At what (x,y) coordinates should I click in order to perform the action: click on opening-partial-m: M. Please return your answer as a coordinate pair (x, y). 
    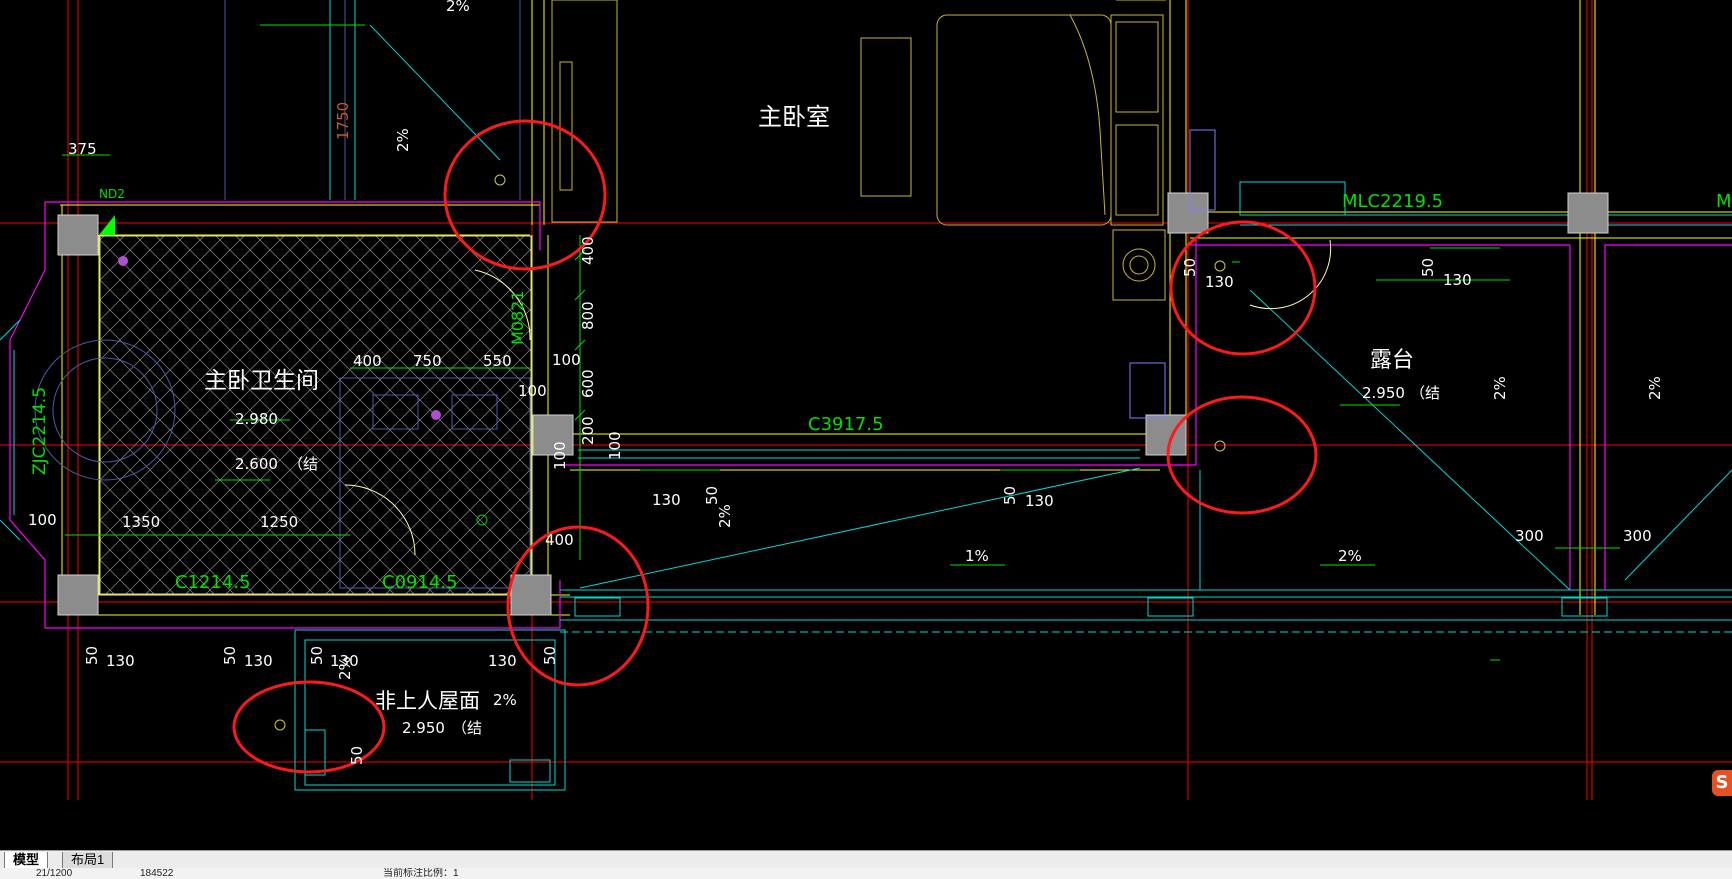
    Looking at the image, I should click on (1724, 201).